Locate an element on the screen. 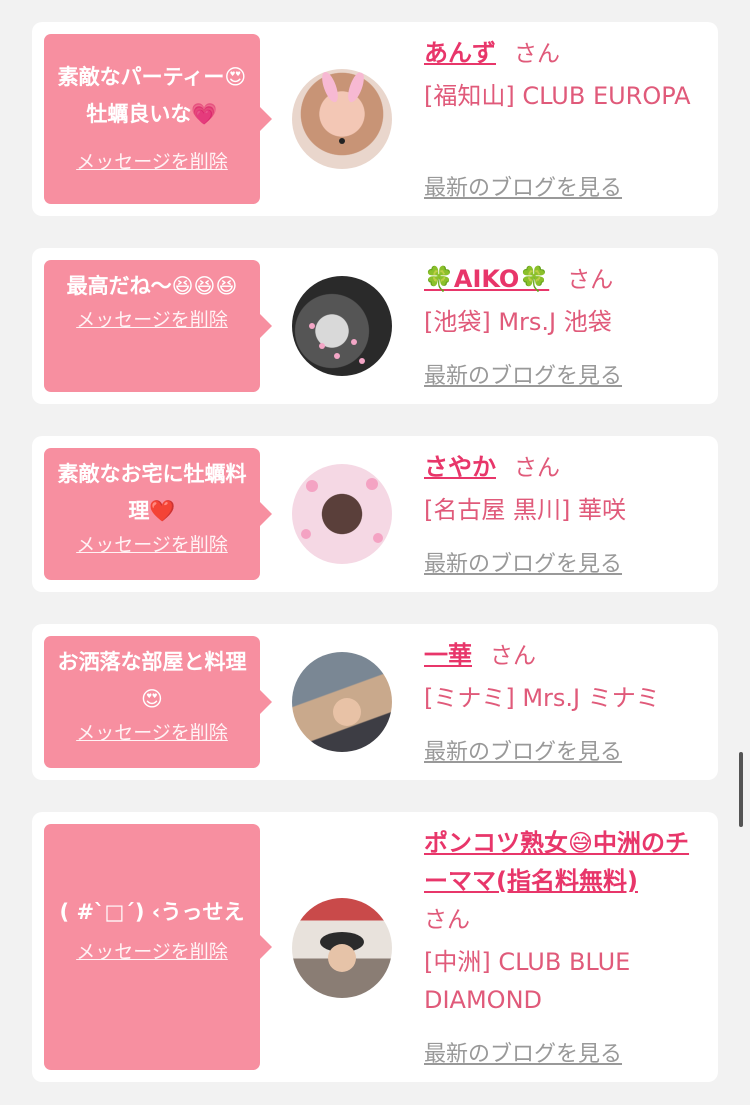  user-info: 🍀AIKO🍀 さん [池袋] Mrs.J 池袋 最新のブログを見る is located at coordinates (564, 324).